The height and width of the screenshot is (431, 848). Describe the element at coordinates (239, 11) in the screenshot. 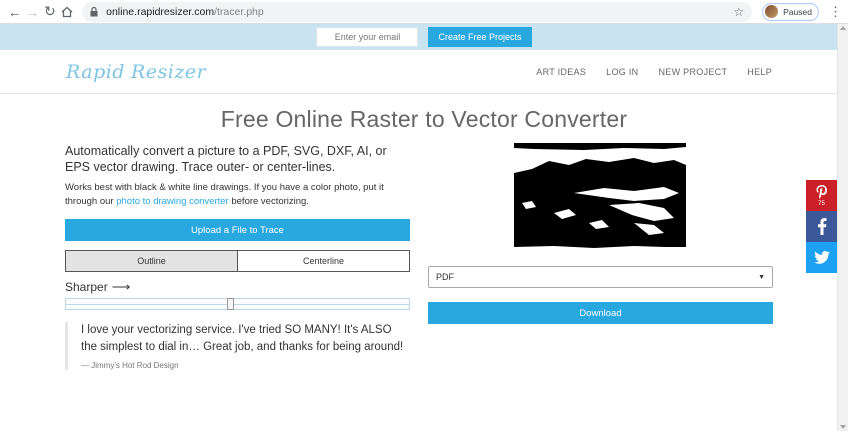

I see `url-path: /tracer.php` at that location.